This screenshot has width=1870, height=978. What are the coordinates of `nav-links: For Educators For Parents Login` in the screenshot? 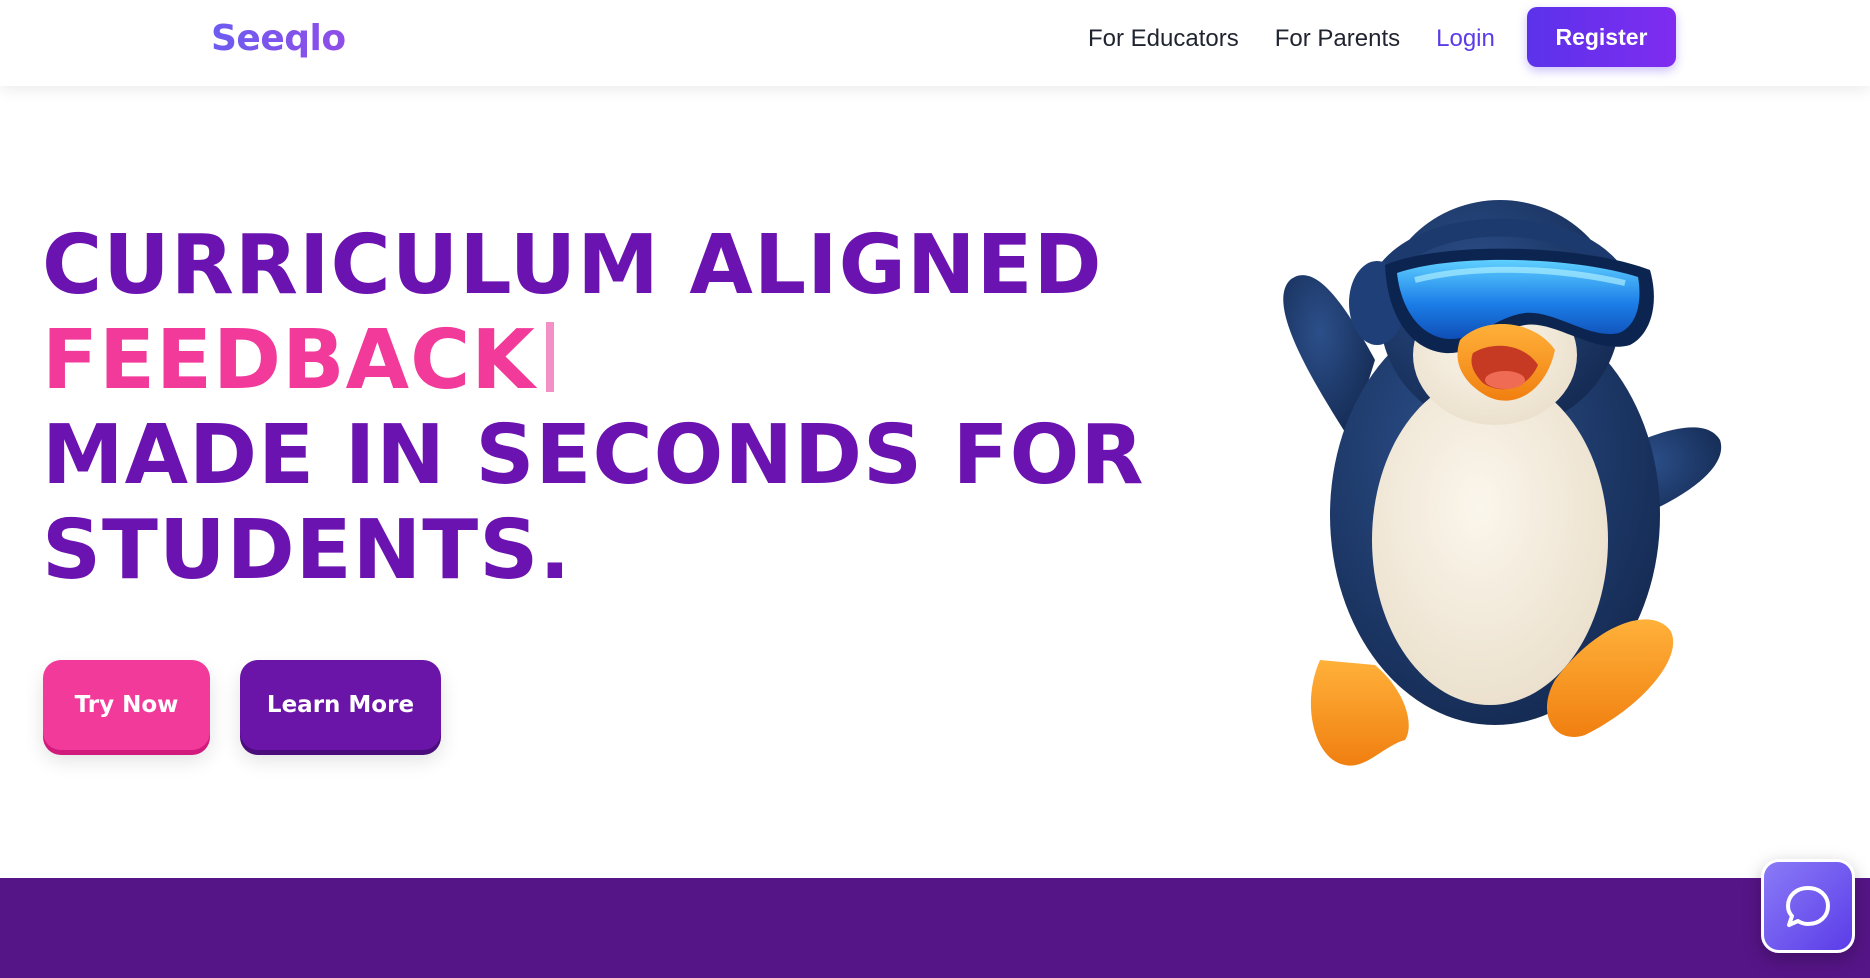 It's located at (1309, 39).